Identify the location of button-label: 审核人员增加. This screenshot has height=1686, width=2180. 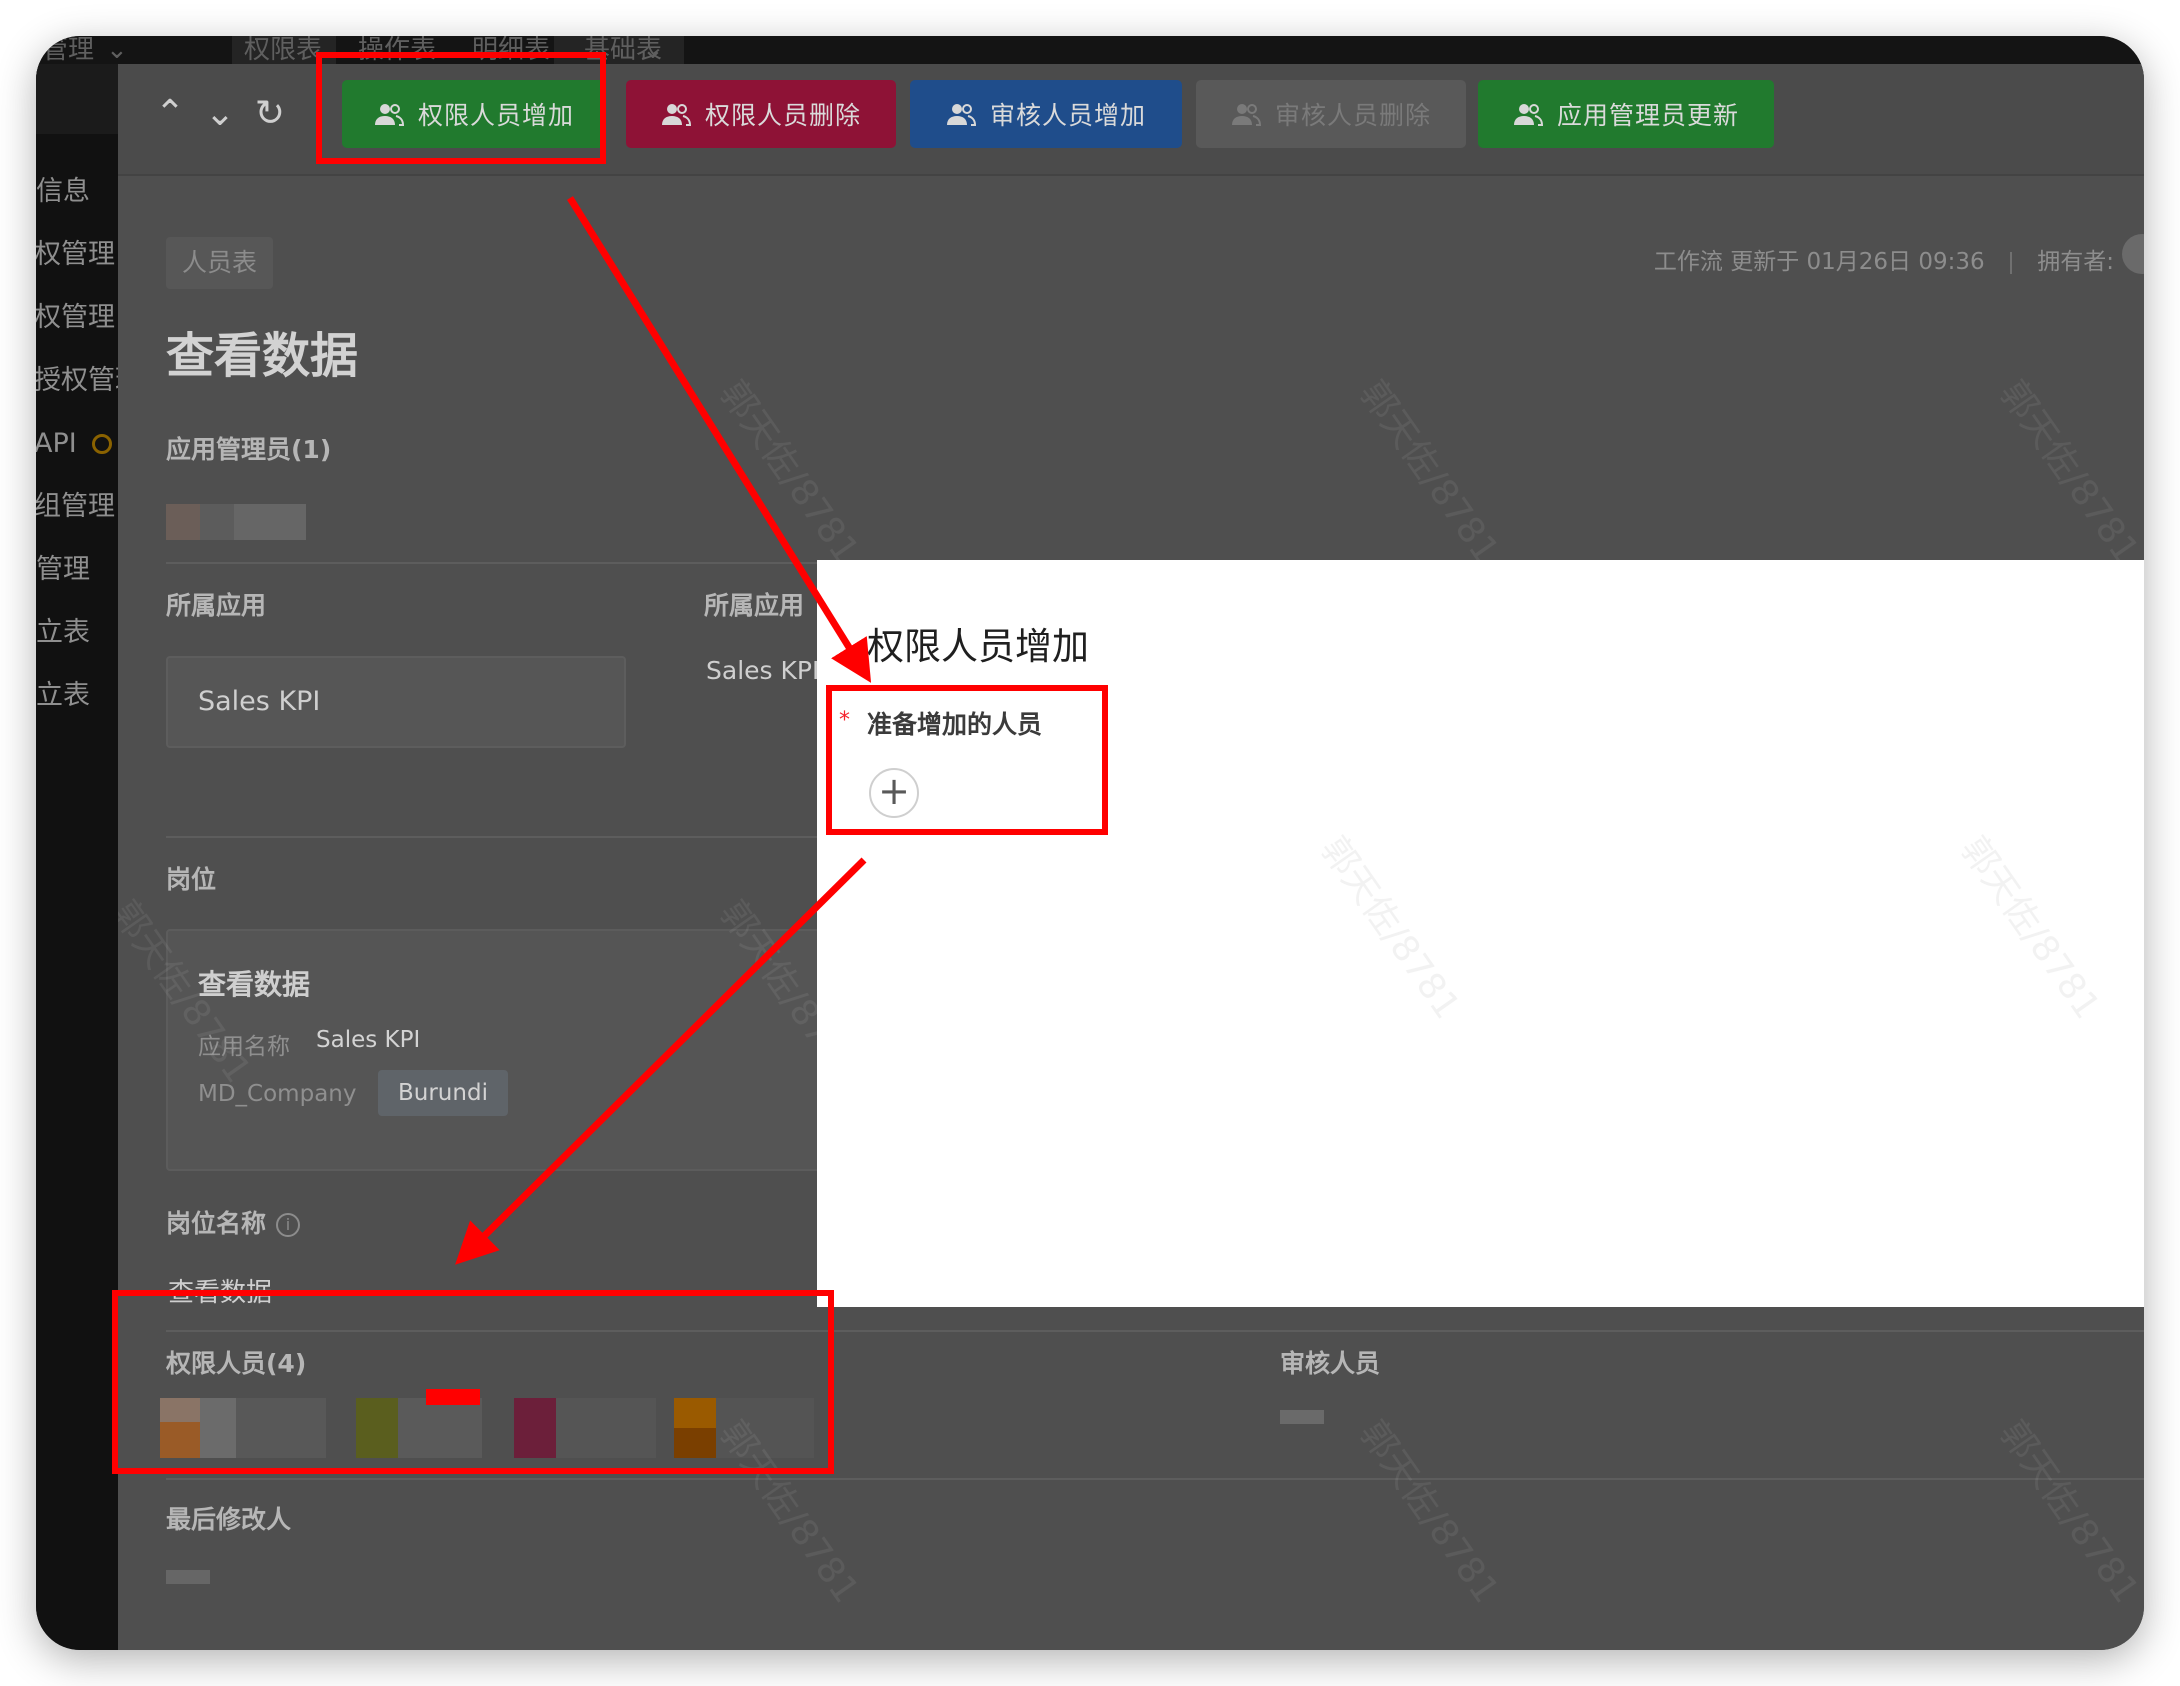
(1067, 115).